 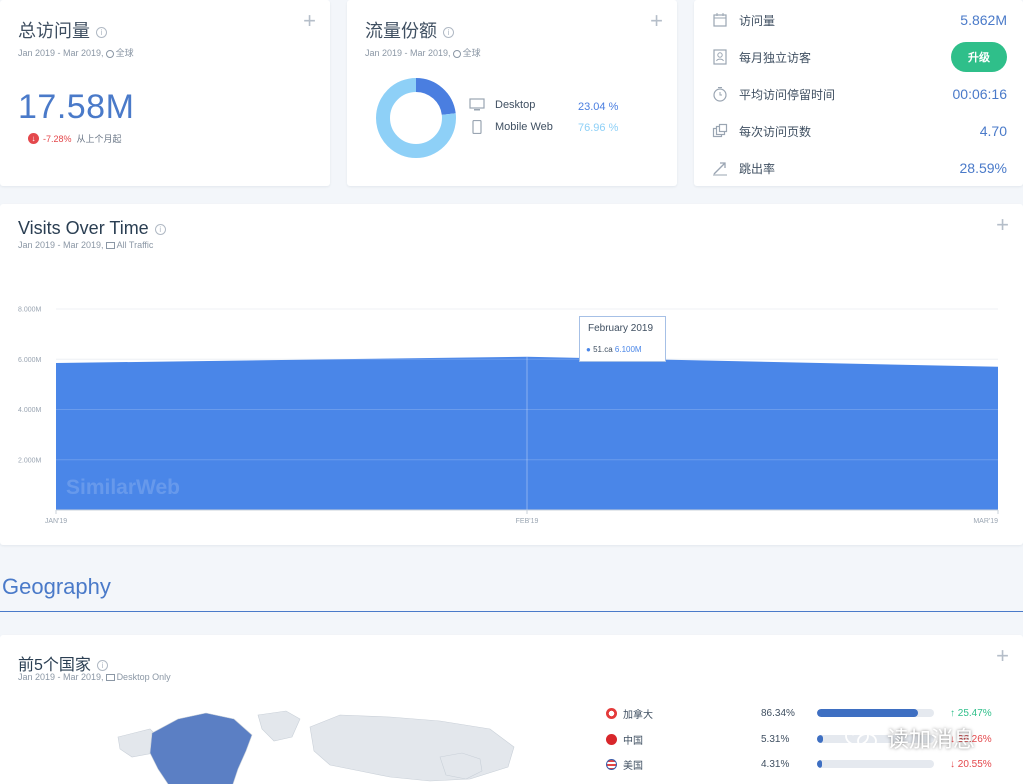 I want to click on kpi-avg-duration: 平均访问停留时间 00:06:16, so click(x=859, y=94).